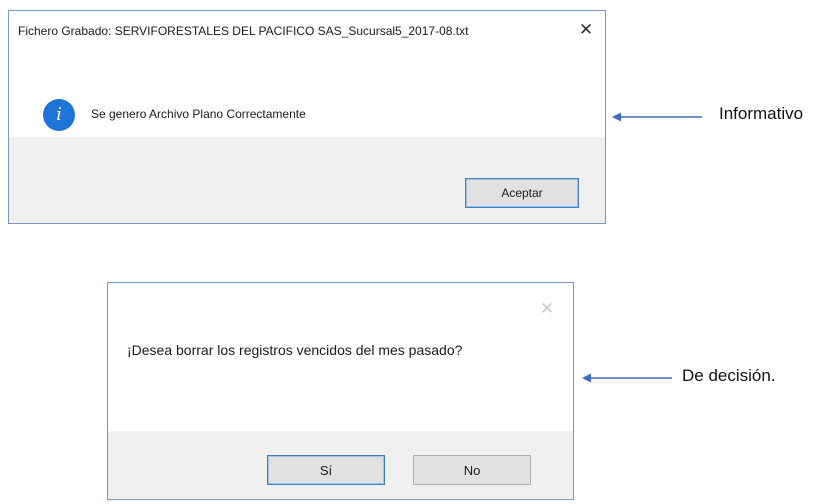 The height and width of the screenshot is (504, 836). I want to click on annotation-informative: Informativo, so click(761, 113).